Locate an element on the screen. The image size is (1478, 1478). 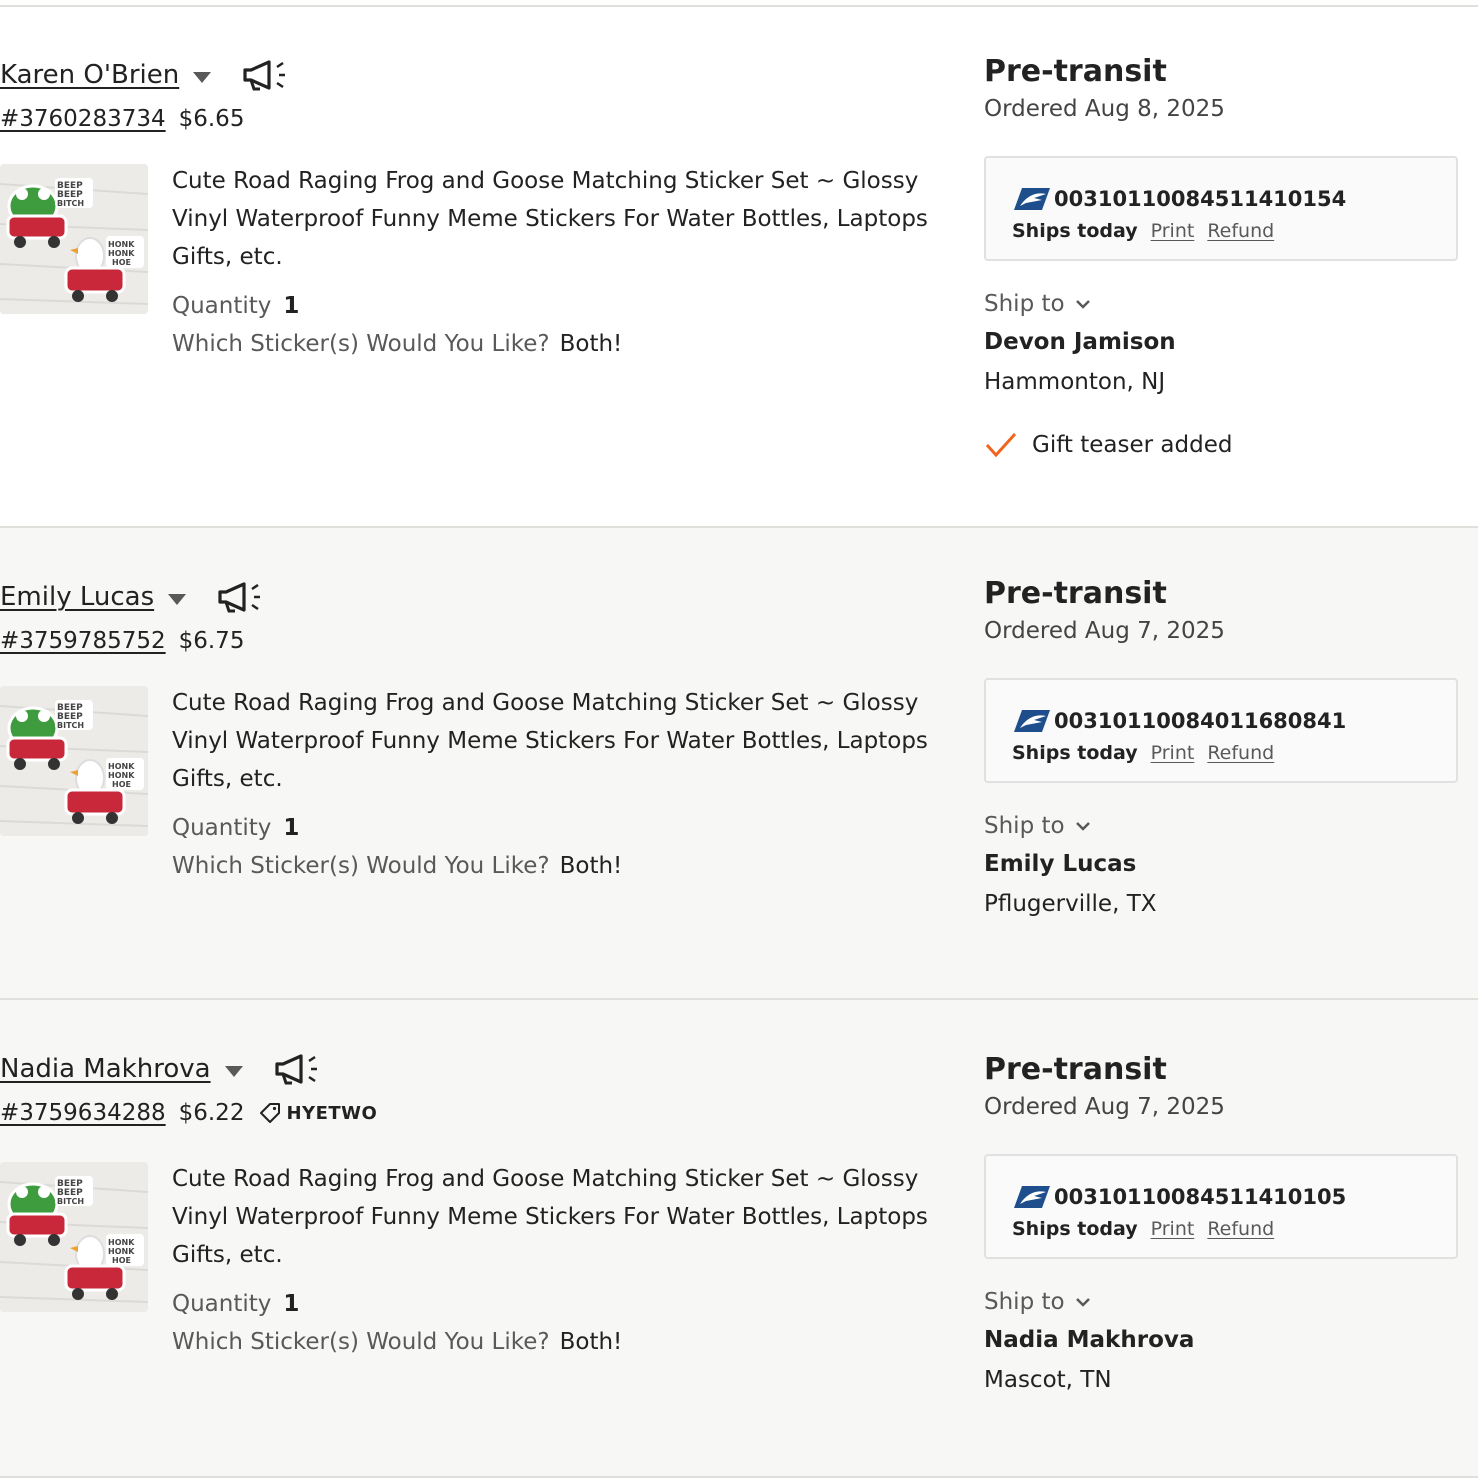
order-price: $6.75 is located at coordinates (211, 641).